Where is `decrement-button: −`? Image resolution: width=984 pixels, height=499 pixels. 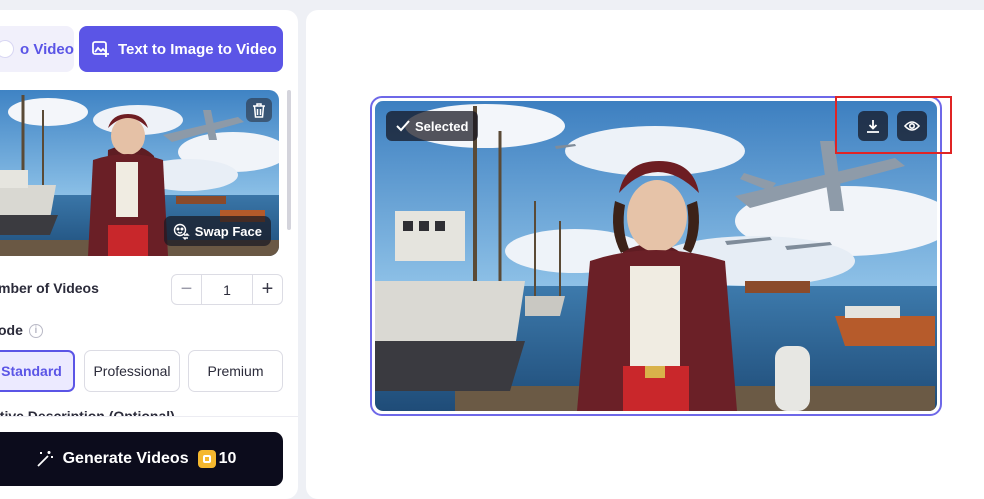
decrement-button: − is located at coordinates (187, 289).